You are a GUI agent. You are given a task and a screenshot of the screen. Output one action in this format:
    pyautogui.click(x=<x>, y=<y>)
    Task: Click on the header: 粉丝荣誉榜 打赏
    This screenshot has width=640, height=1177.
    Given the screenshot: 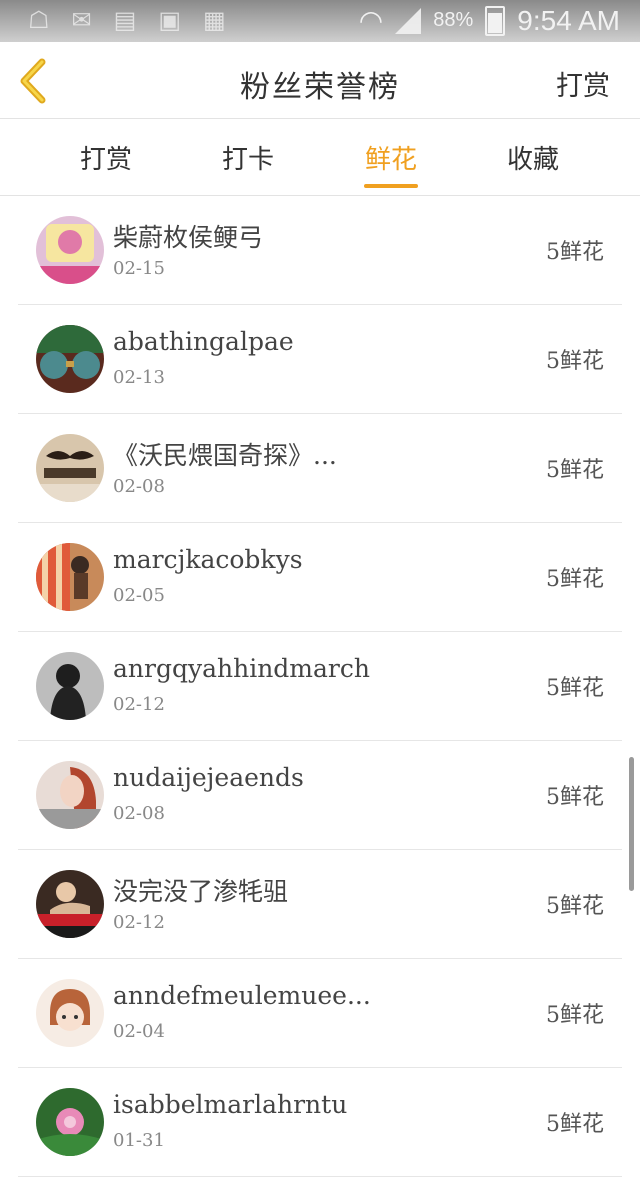 What is the action you would take?
    pyautogui.click(x=320, y=80)
    